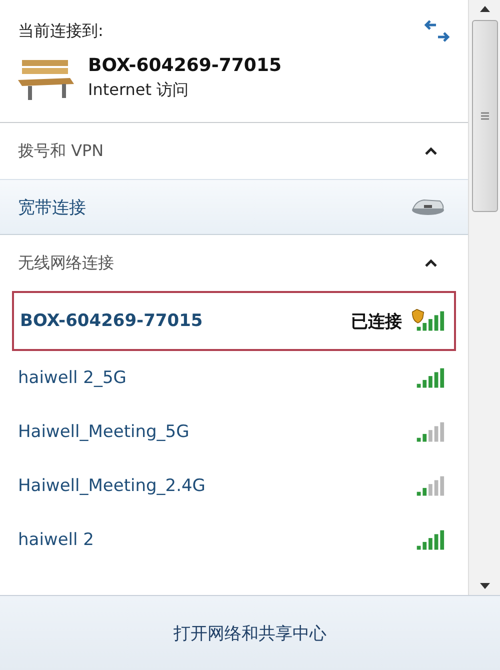 The image size is (500, 670). I want to click on scroll-thumb, so click(485, 116).